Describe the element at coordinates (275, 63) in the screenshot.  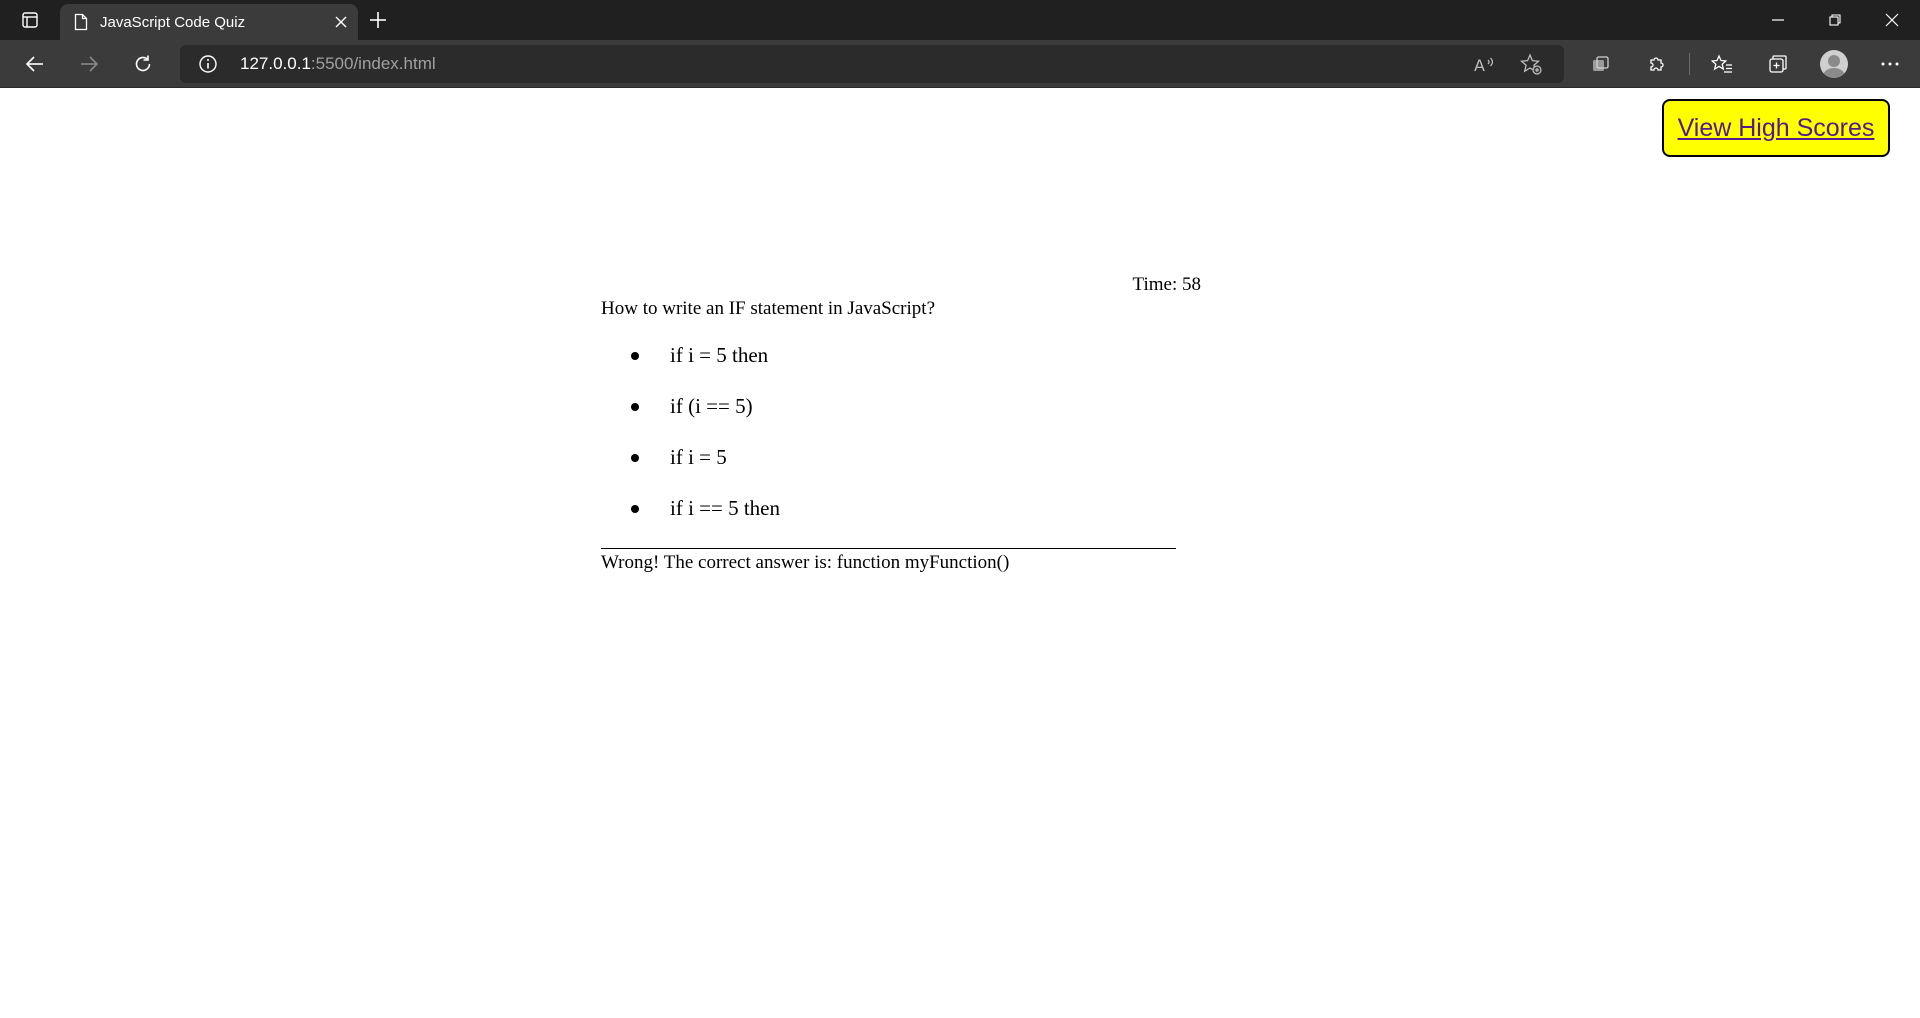
I see `url-host: 127.0.0.1` at that location.